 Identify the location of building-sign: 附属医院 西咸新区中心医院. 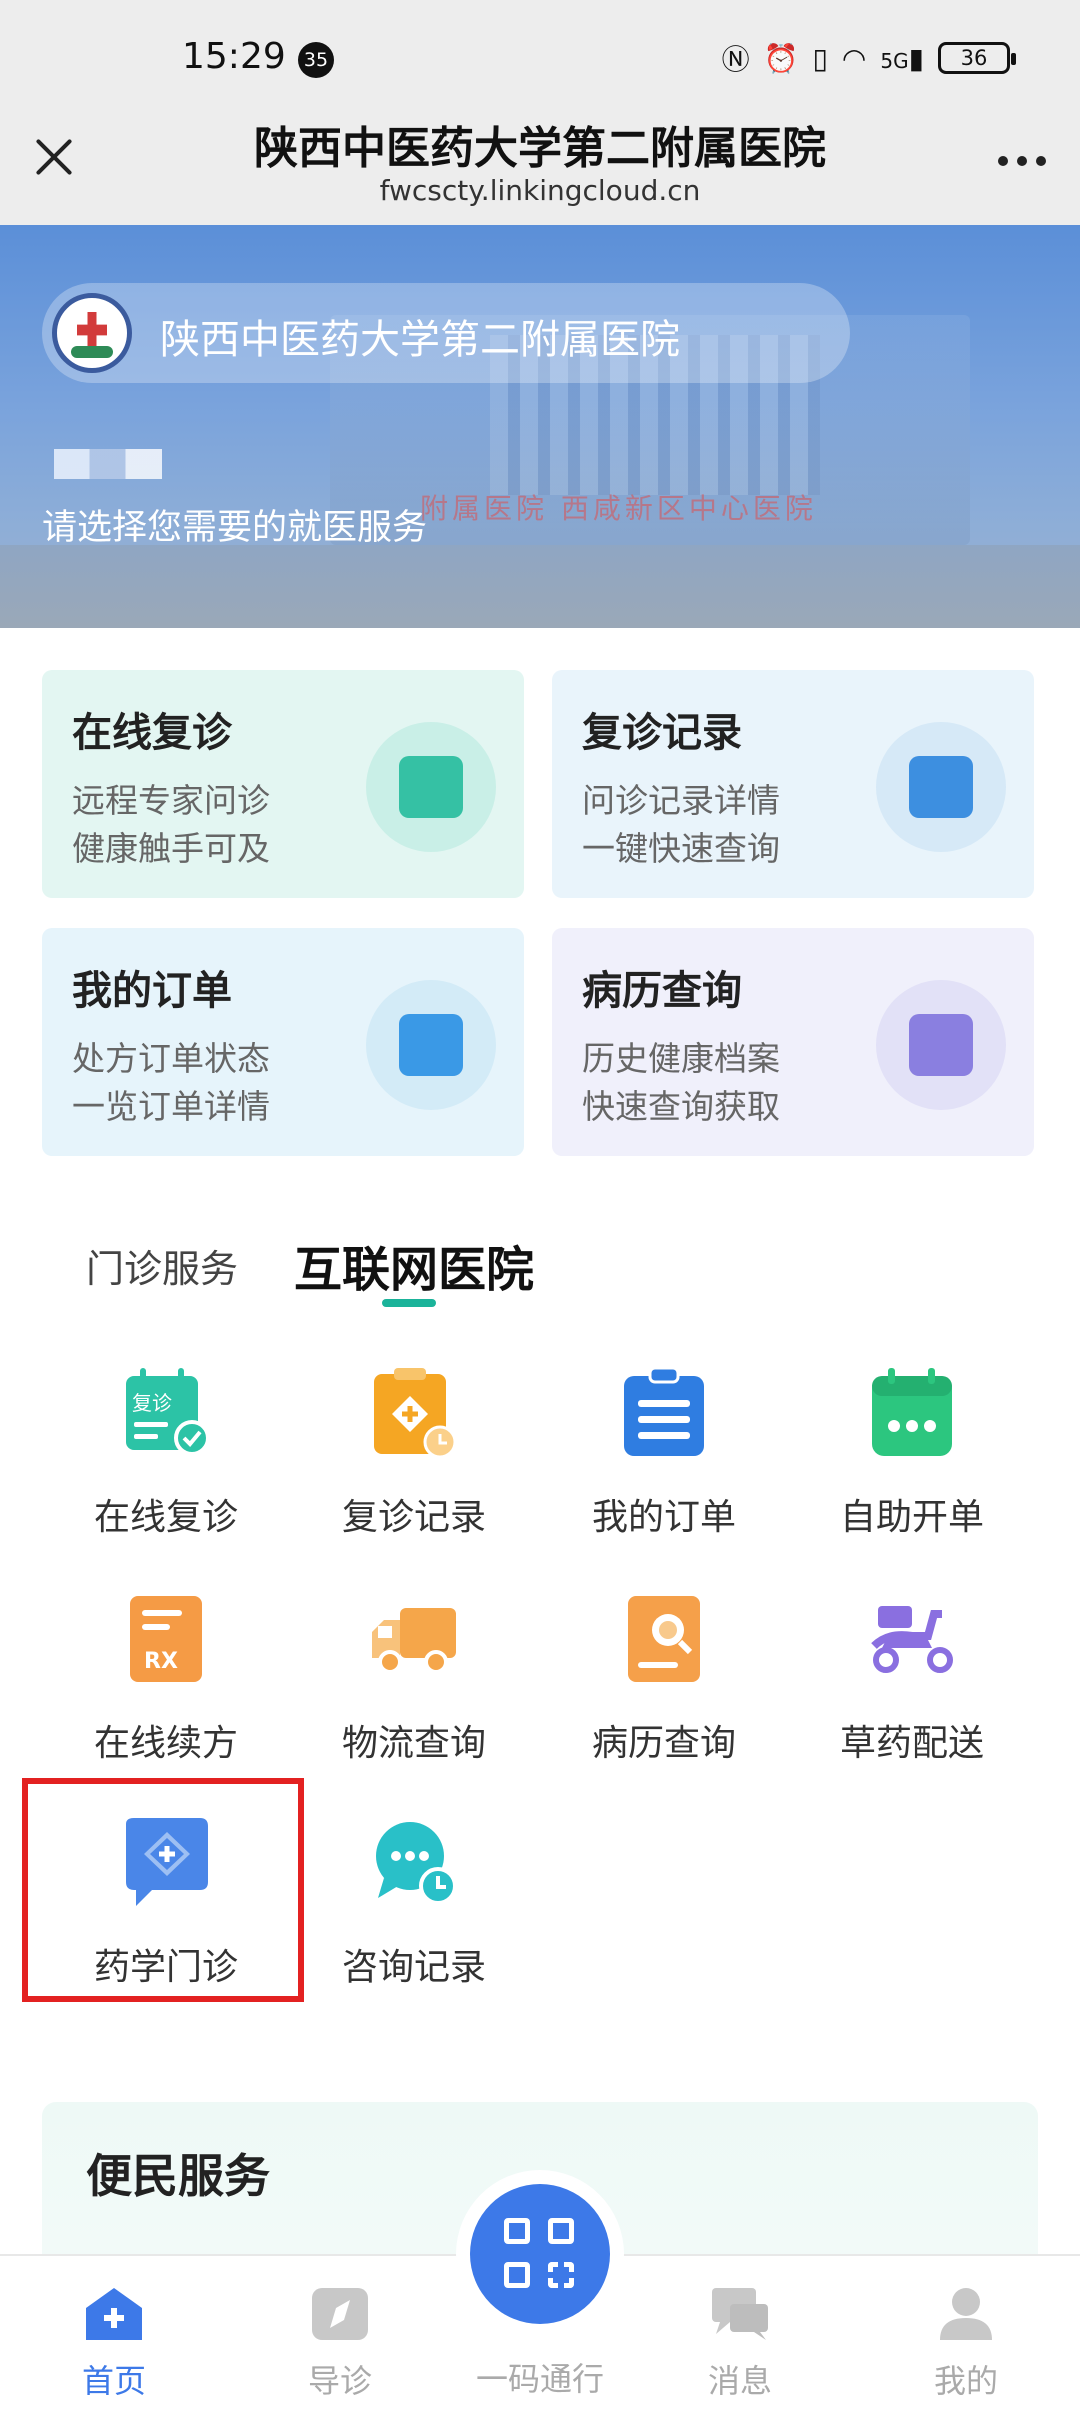
(618, 508).